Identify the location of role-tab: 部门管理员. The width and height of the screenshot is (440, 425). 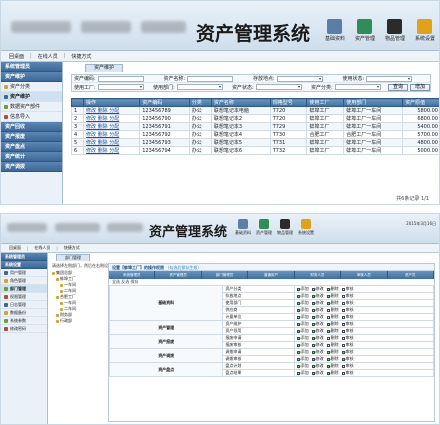
(225, 275).